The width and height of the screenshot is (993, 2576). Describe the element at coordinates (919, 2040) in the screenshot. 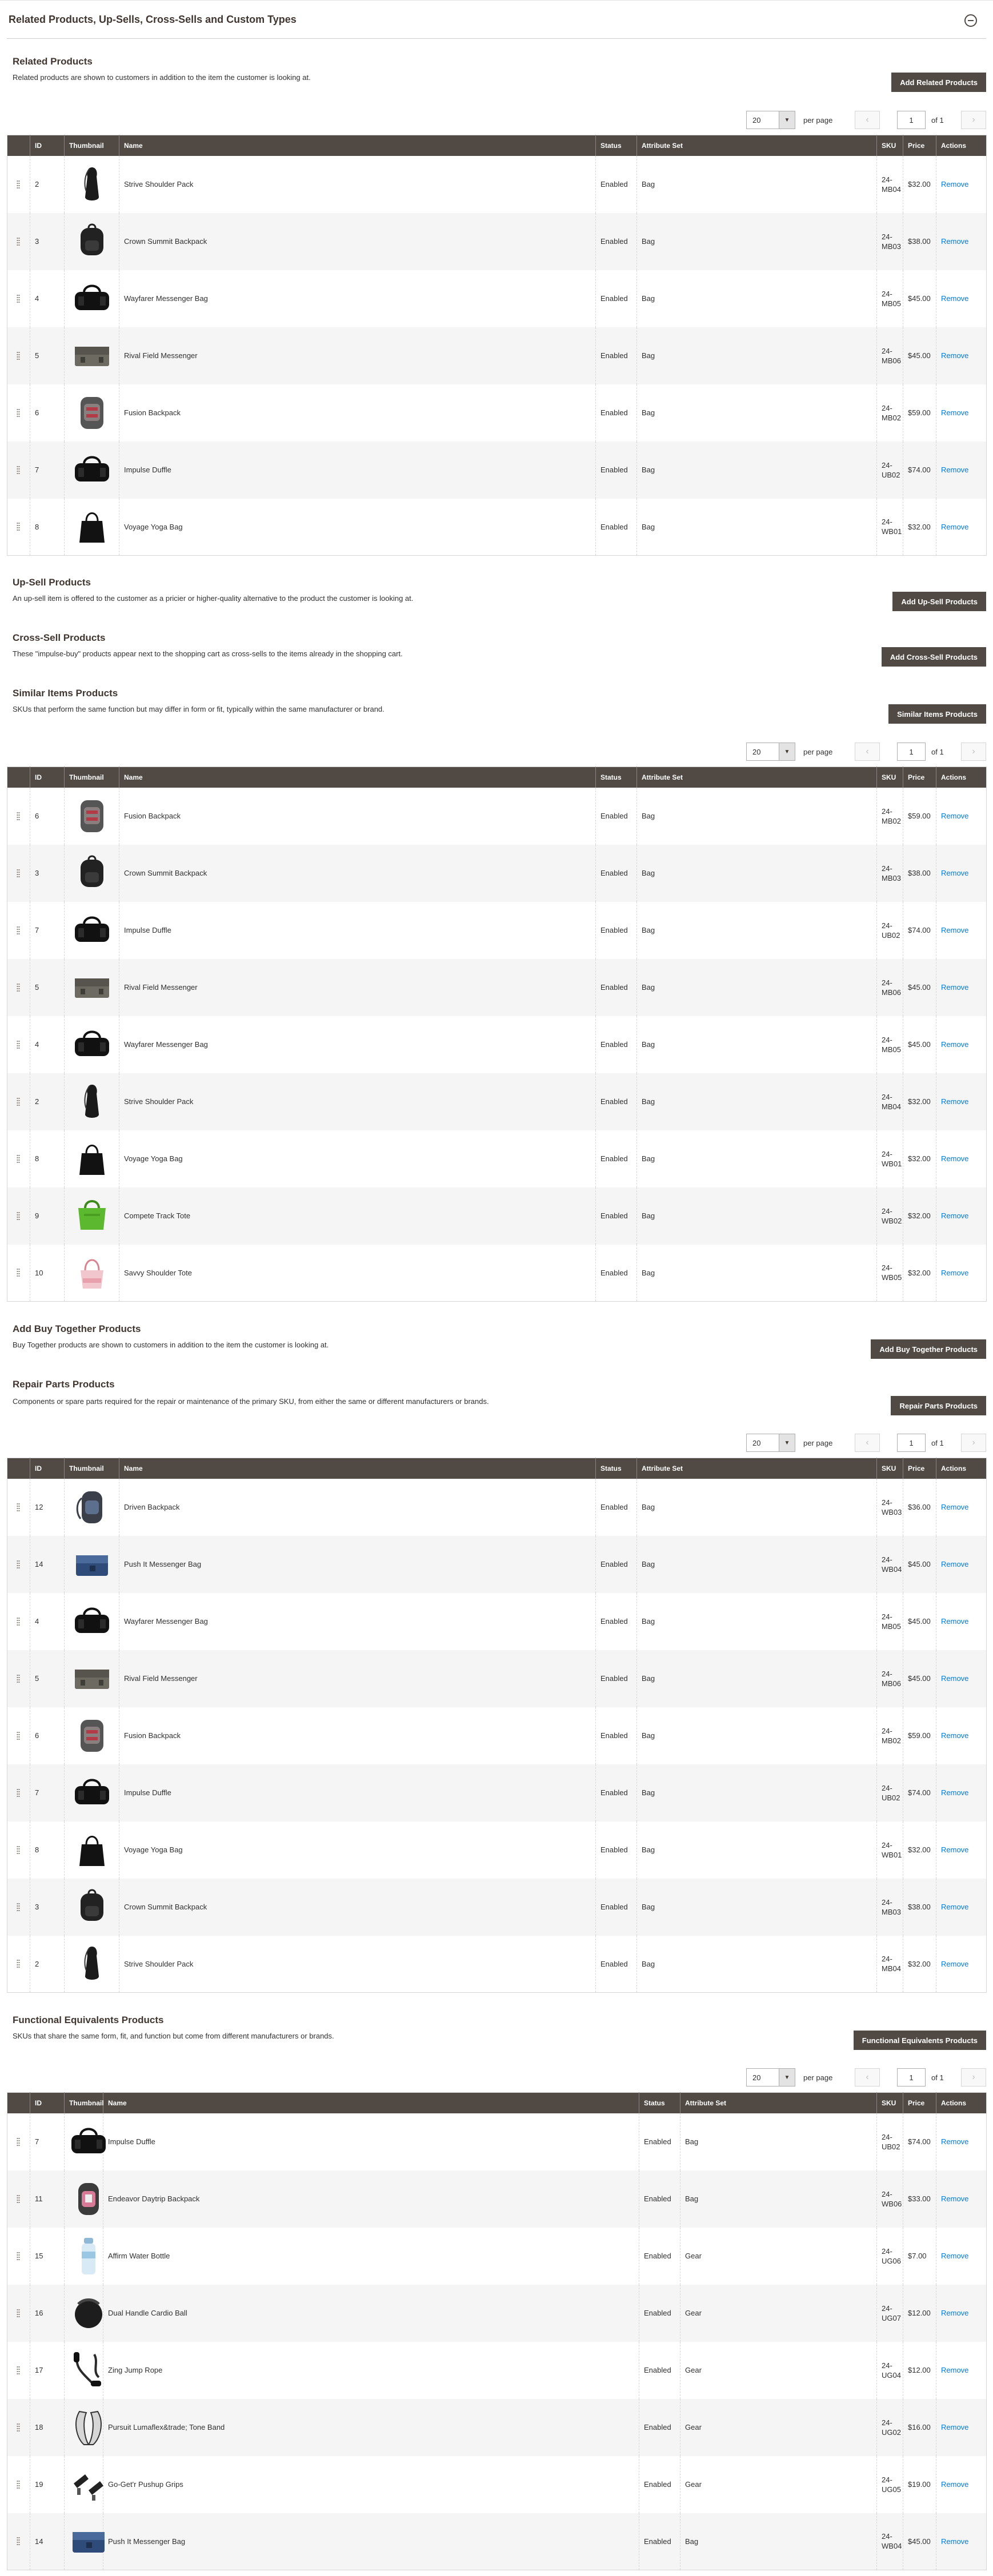

I see `functional-add-button: Functional Equivalents Products` at that location.